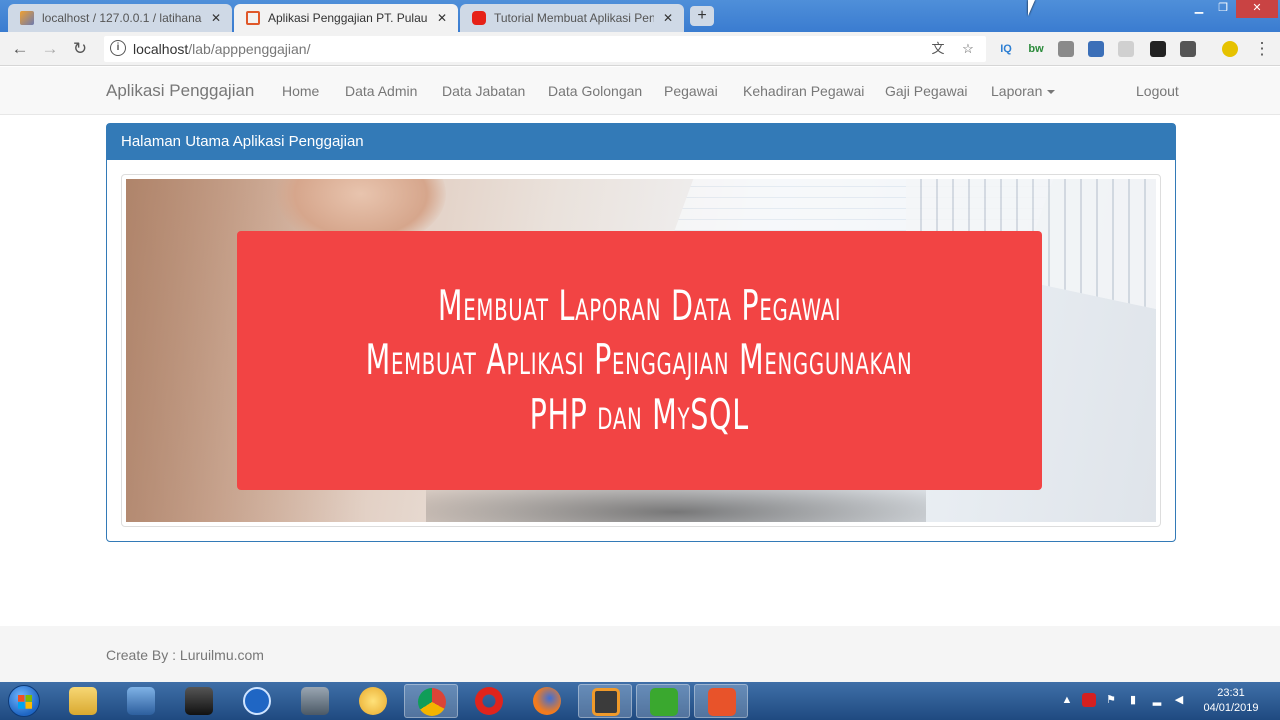 The image size is (1280, 720). Describe the element at coordinates (253, 18) in the screenshot. I see `page-icon` at that location.